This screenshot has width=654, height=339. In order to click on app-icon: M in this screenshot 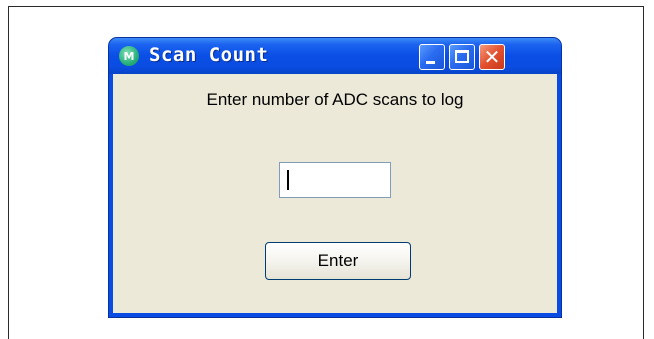, I will do `click(129, 56)`.